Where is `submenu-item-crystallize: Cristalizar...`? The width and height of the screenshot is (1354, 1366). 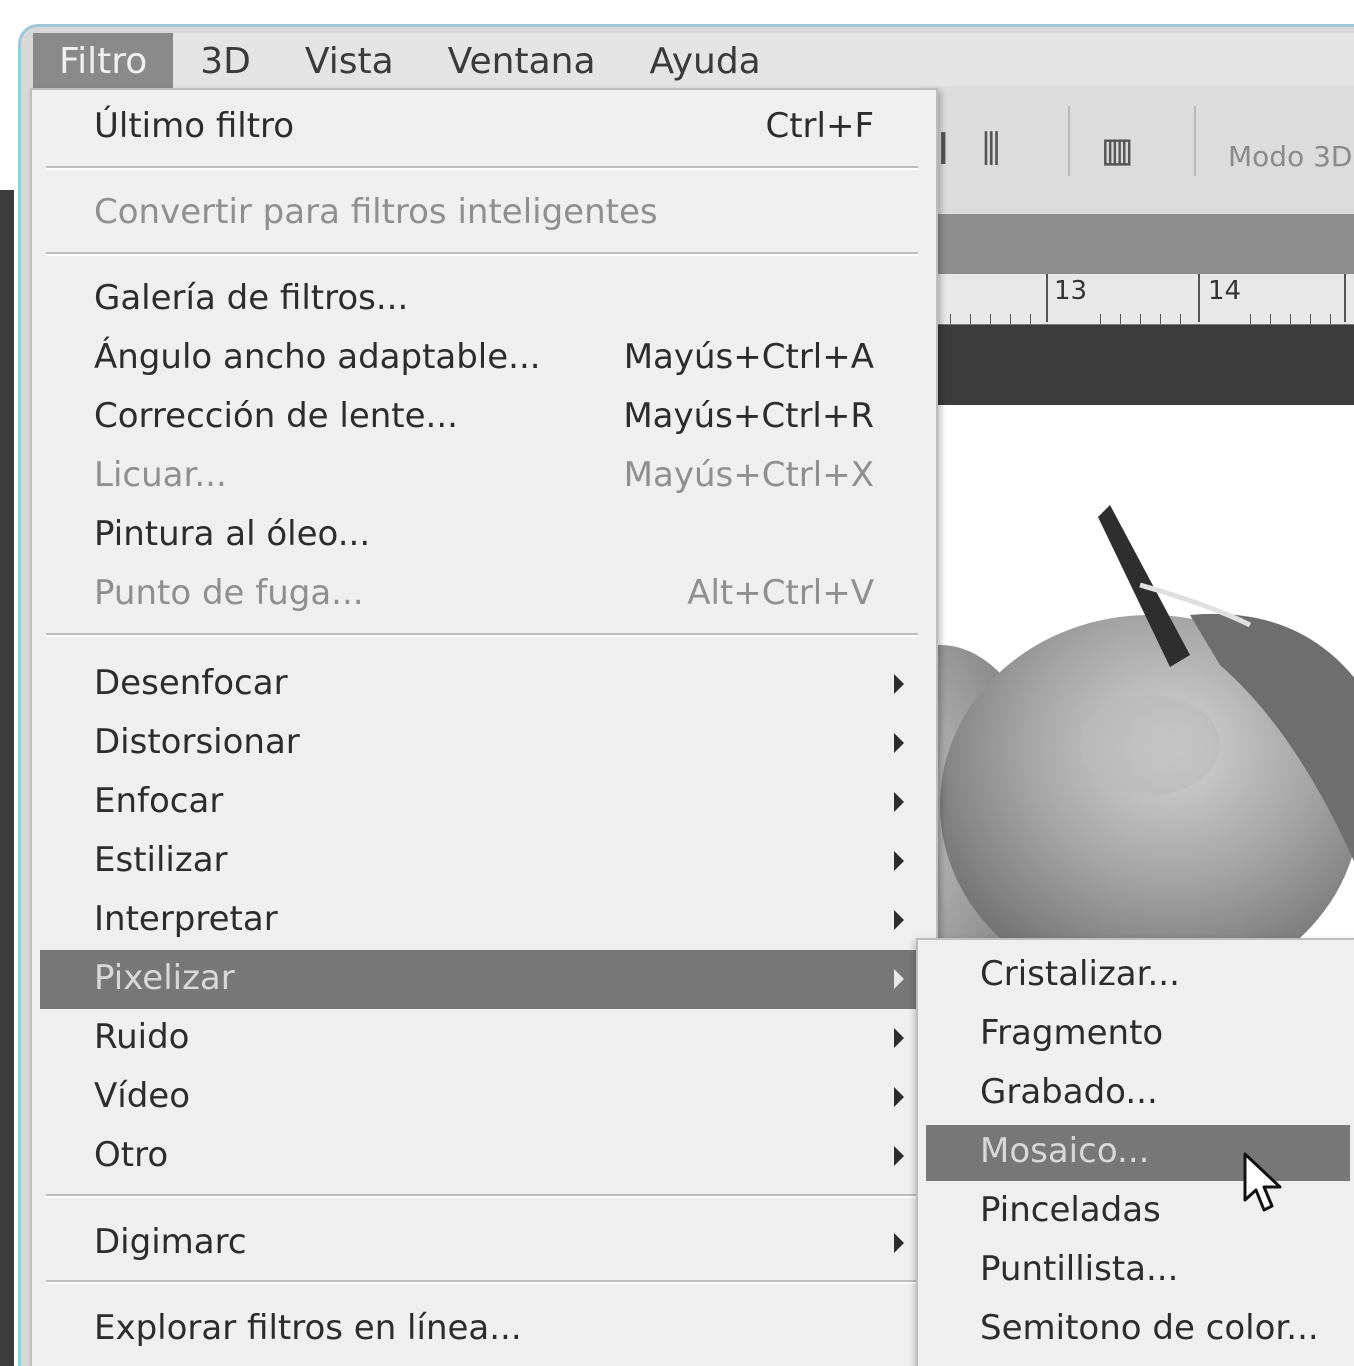 submenu-item-crystallize: Cristalizar... is located at coordinates (1138, 976).